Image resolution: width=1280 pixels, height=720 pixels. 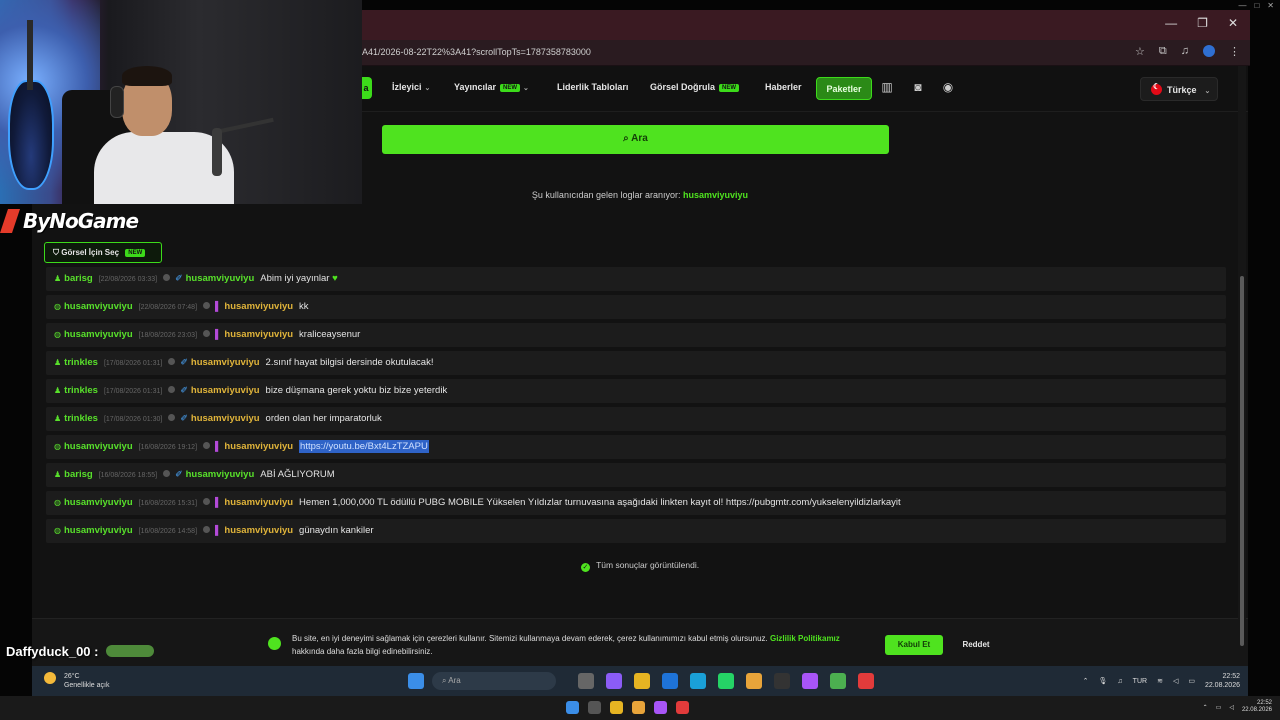 What do you see at coordinates (1202, 23) in the screenshot?
I see `maximize-icon: ❐` at bounding box center [1202, 23].